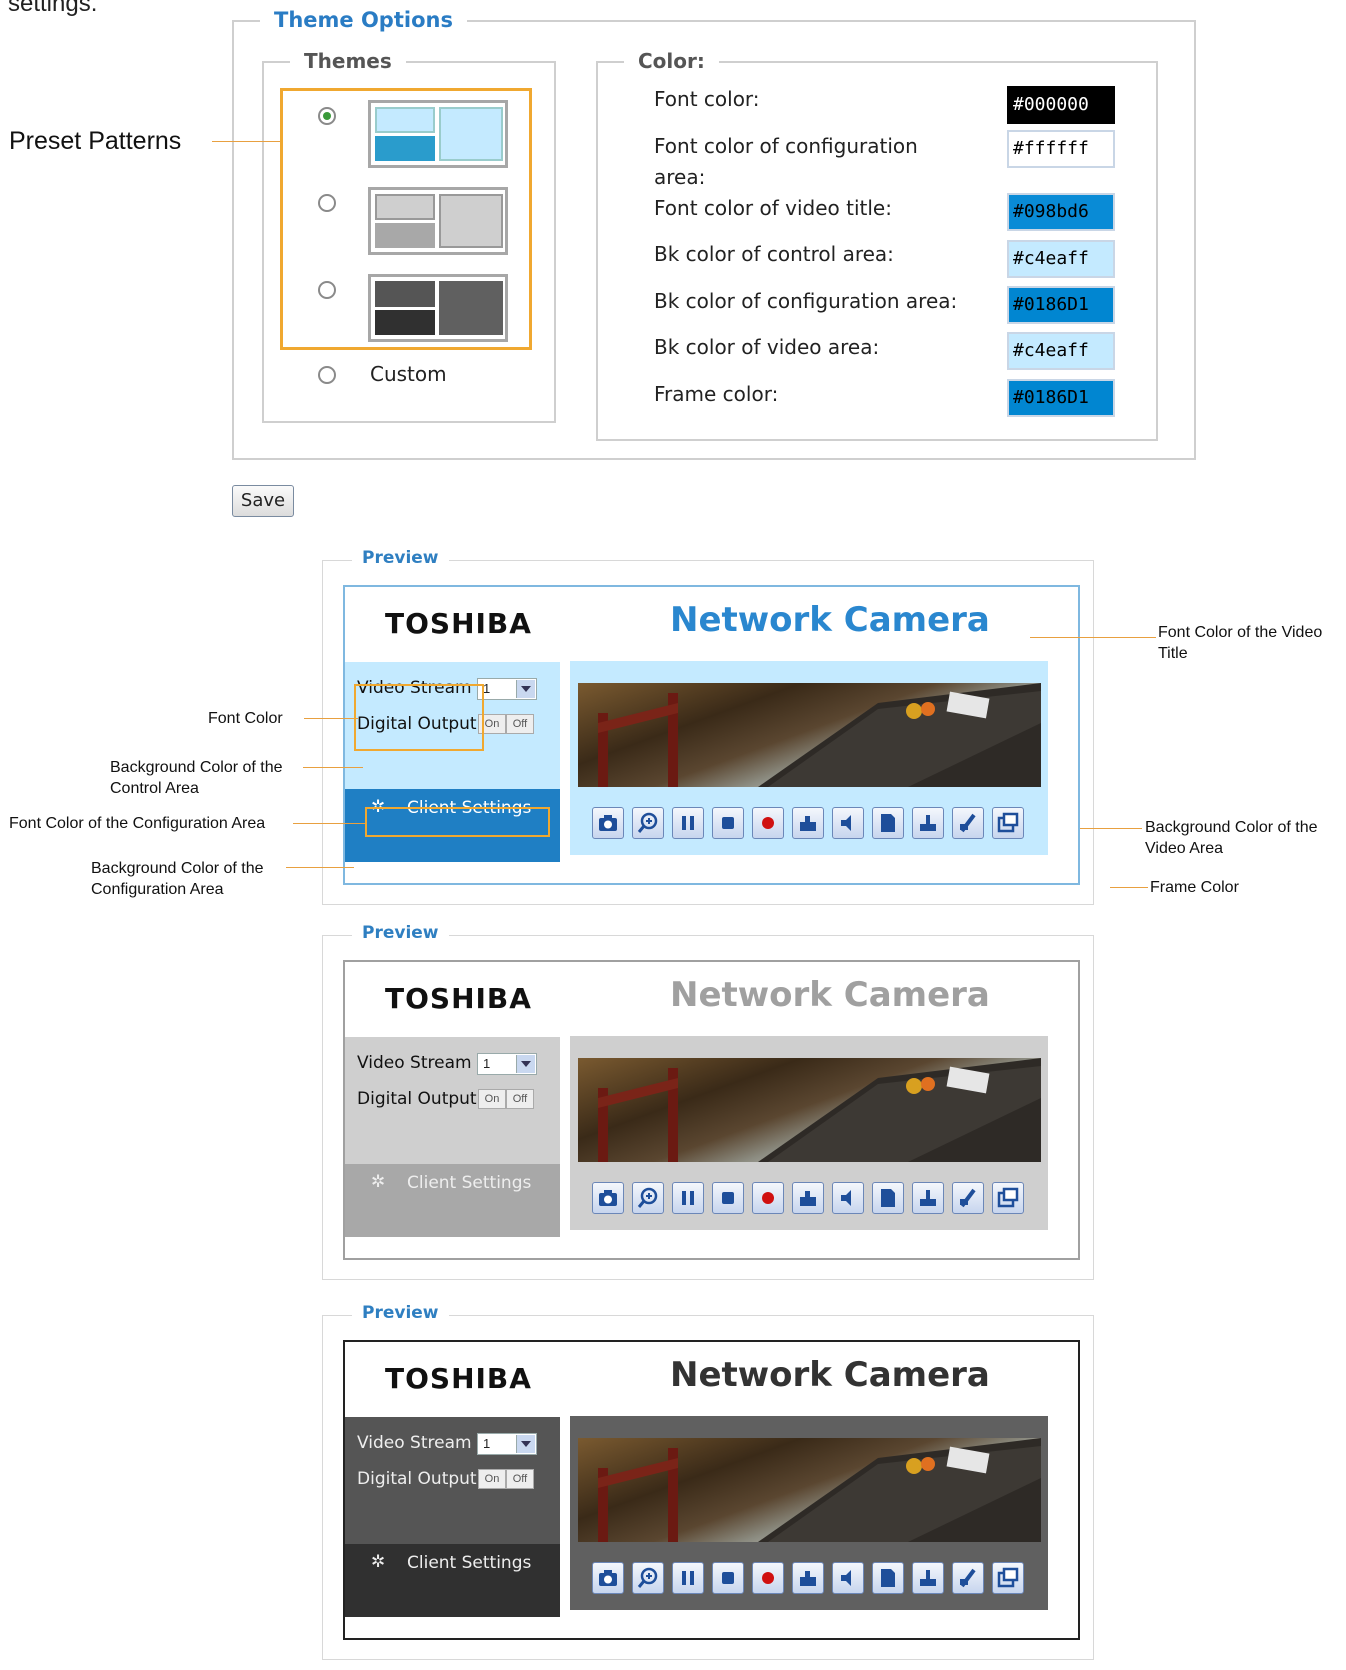 The height and width of the screenshot is (1670, 1346). Describe the element at coordinates (1093, 637) in the screenshot. I see `leader-line-video-title` at that location.